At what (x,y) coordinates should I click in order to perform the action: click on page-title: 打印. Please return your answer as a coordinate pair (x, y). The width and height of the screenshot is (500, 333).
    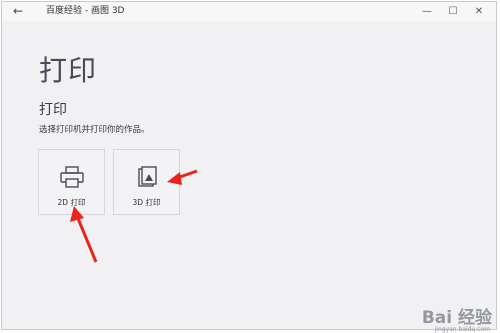
    Looking at the image, I should click on (68, 70).